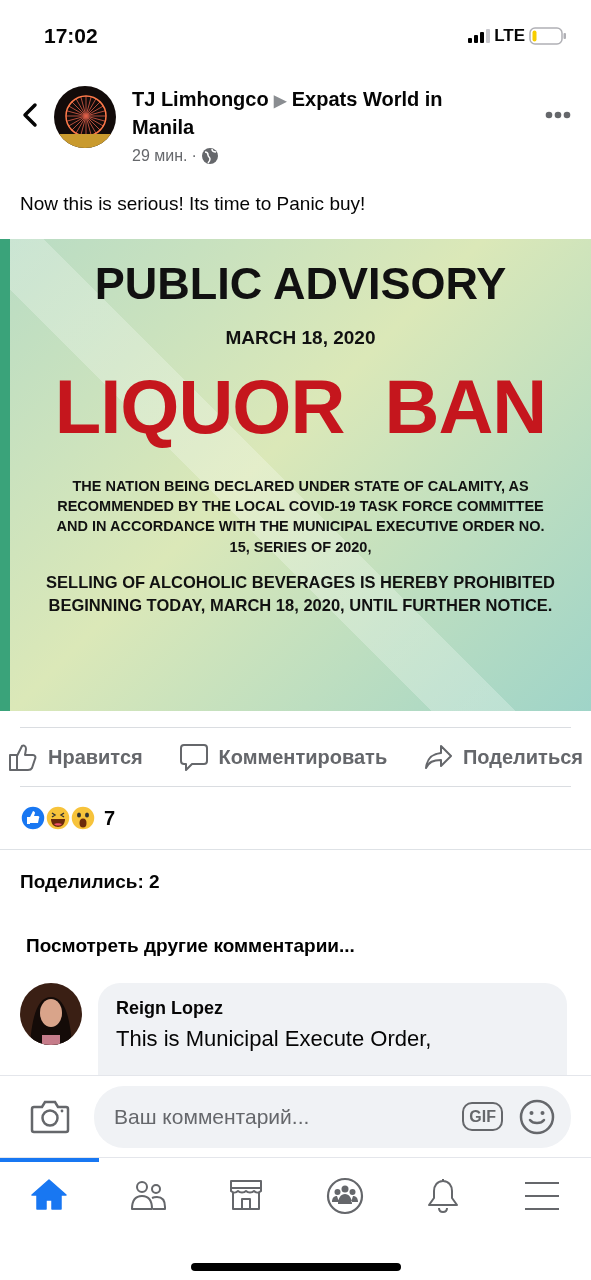 This screenshot has width=591, height=1280. I want to click on emoji-button, so click(537, 1116).